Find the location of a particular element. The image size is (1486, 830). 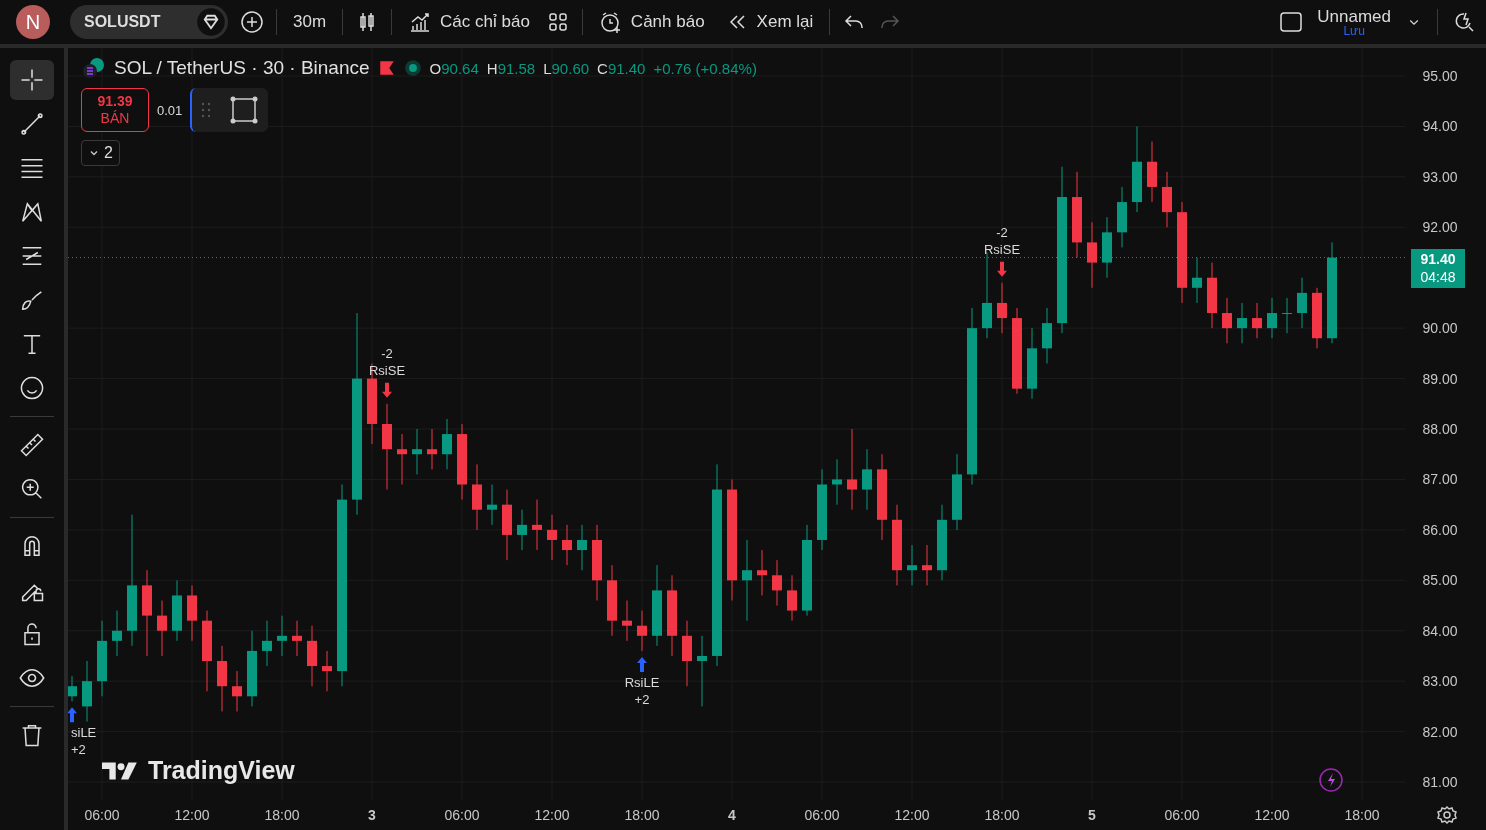

status-dot-icon is located at coordinates (412, 68).